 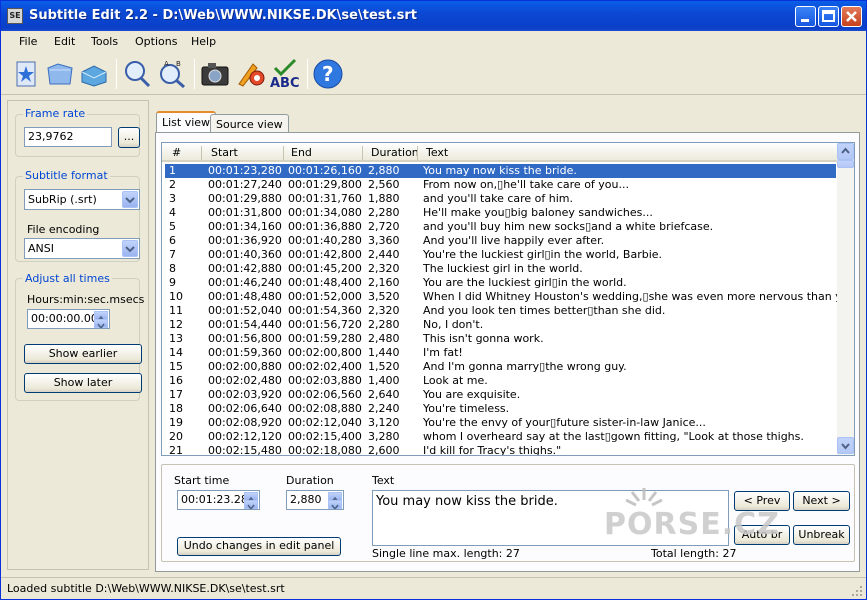 I want to click on new-icon, so click(x=26, y=74).